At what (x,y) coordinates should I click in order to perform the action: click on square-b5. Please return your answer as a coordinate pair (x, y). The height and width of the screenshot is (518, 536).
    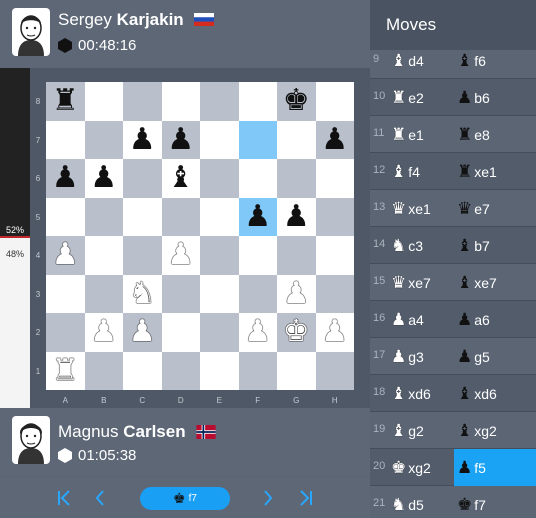
    Looking at the image, I should click on (103, 216).